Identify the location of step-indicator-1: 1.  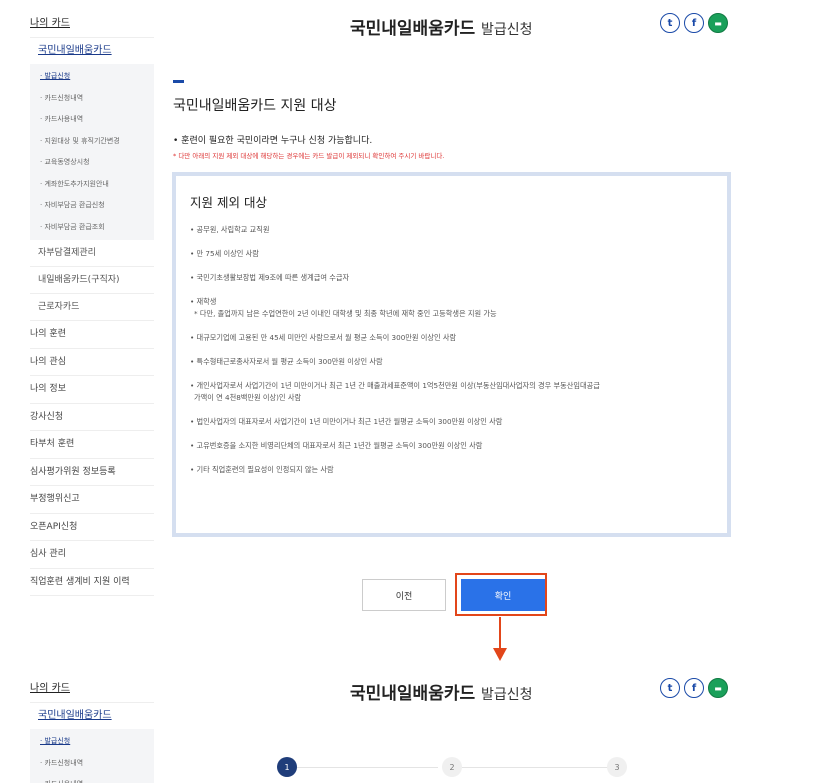
(287, 767).